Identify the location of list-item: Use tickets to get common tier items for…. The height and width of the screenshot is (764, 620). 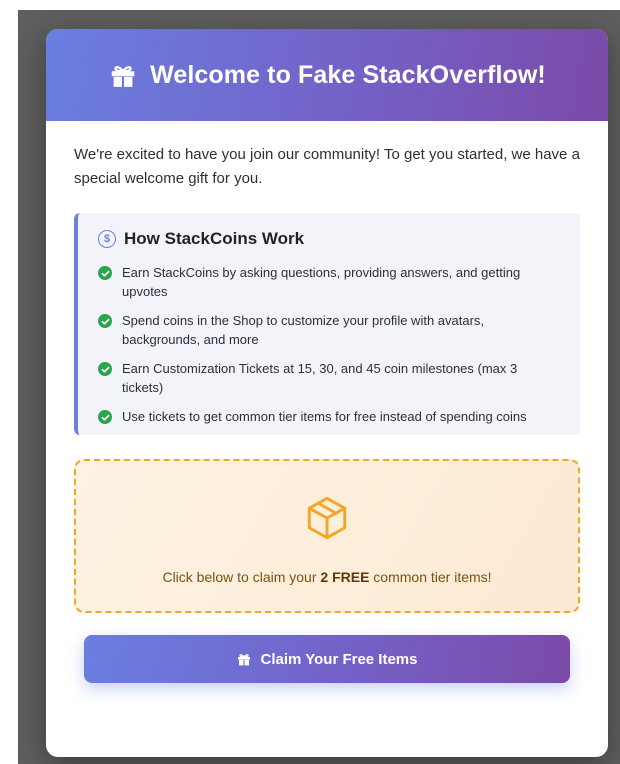
(330, 416).